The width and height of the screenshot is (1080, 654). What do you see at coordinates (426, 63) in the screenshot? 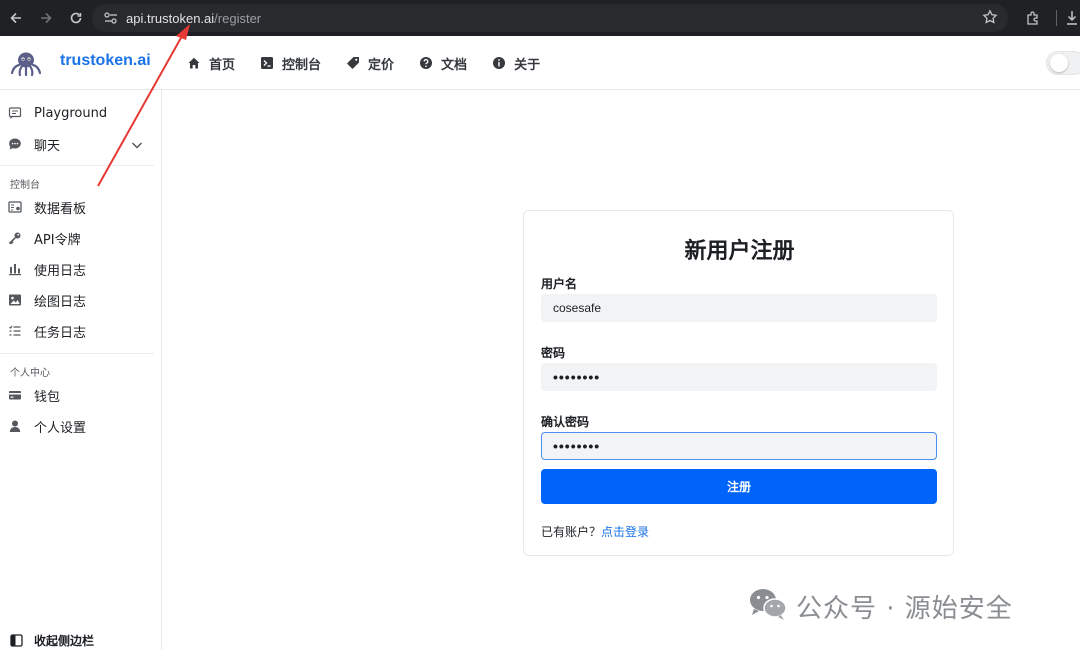
I see `help-circle-icon` at bounding box center [426, 63].